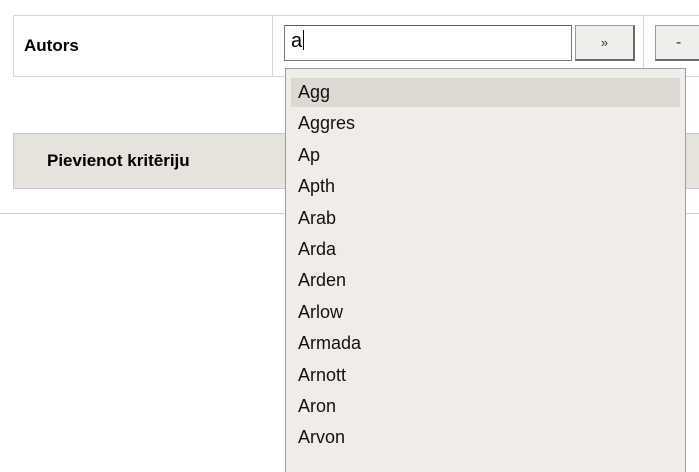 Image resolution: width=699 pixels, height=472 pixels. What do you see at coordinates (485, 280) in the screenshot?
I see `suggestion-item: Arden` at bounding box center [485, 280].